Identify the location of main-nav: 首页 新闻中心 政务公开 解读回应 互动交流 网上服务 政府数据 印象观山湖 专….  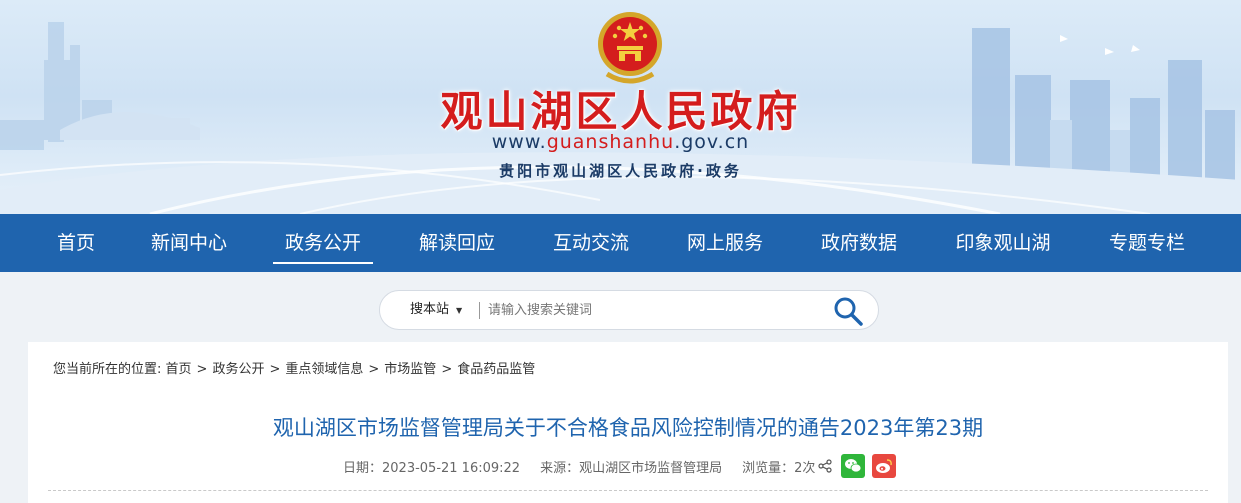
(620, 243).